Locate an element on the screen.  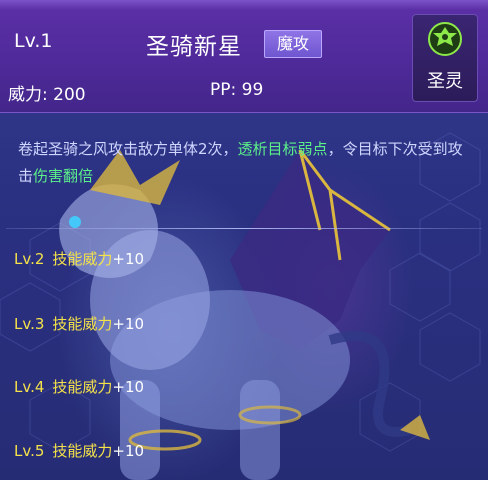
skill-level: Lv.1 is located at coordinates (33, 41).